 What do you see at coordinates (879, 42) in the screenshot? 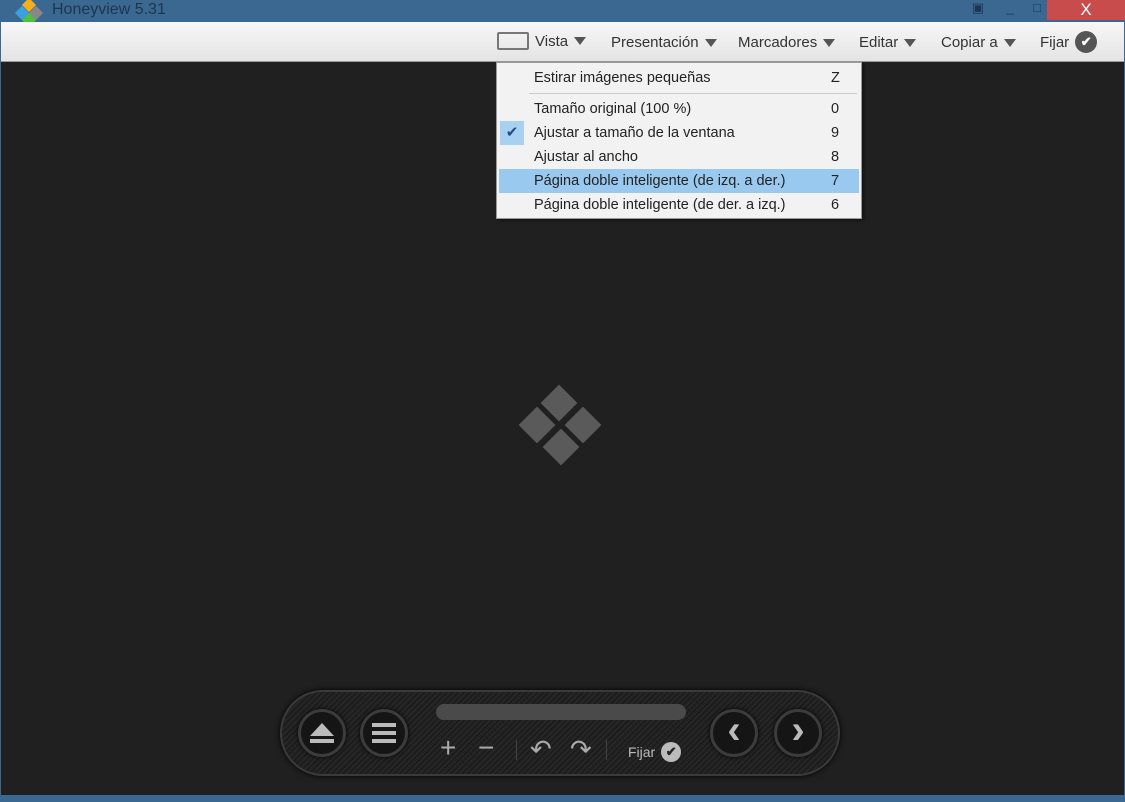
I see `editar-label: Editar` at bounding box center [879, 42].